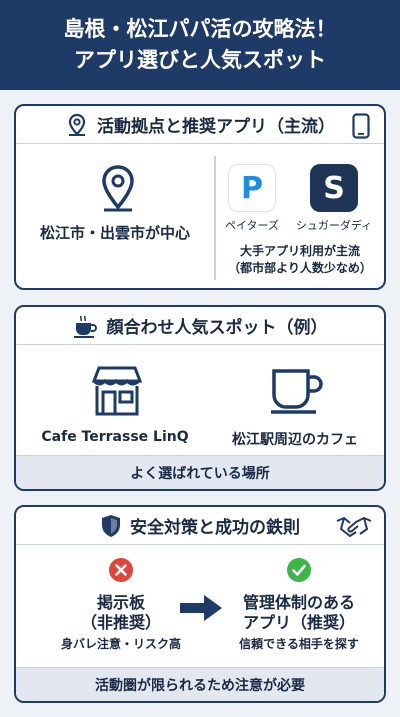  Describe the element at coordinates (86, 326) in the screenshot. I see `coffee-cup-icon` at that location.